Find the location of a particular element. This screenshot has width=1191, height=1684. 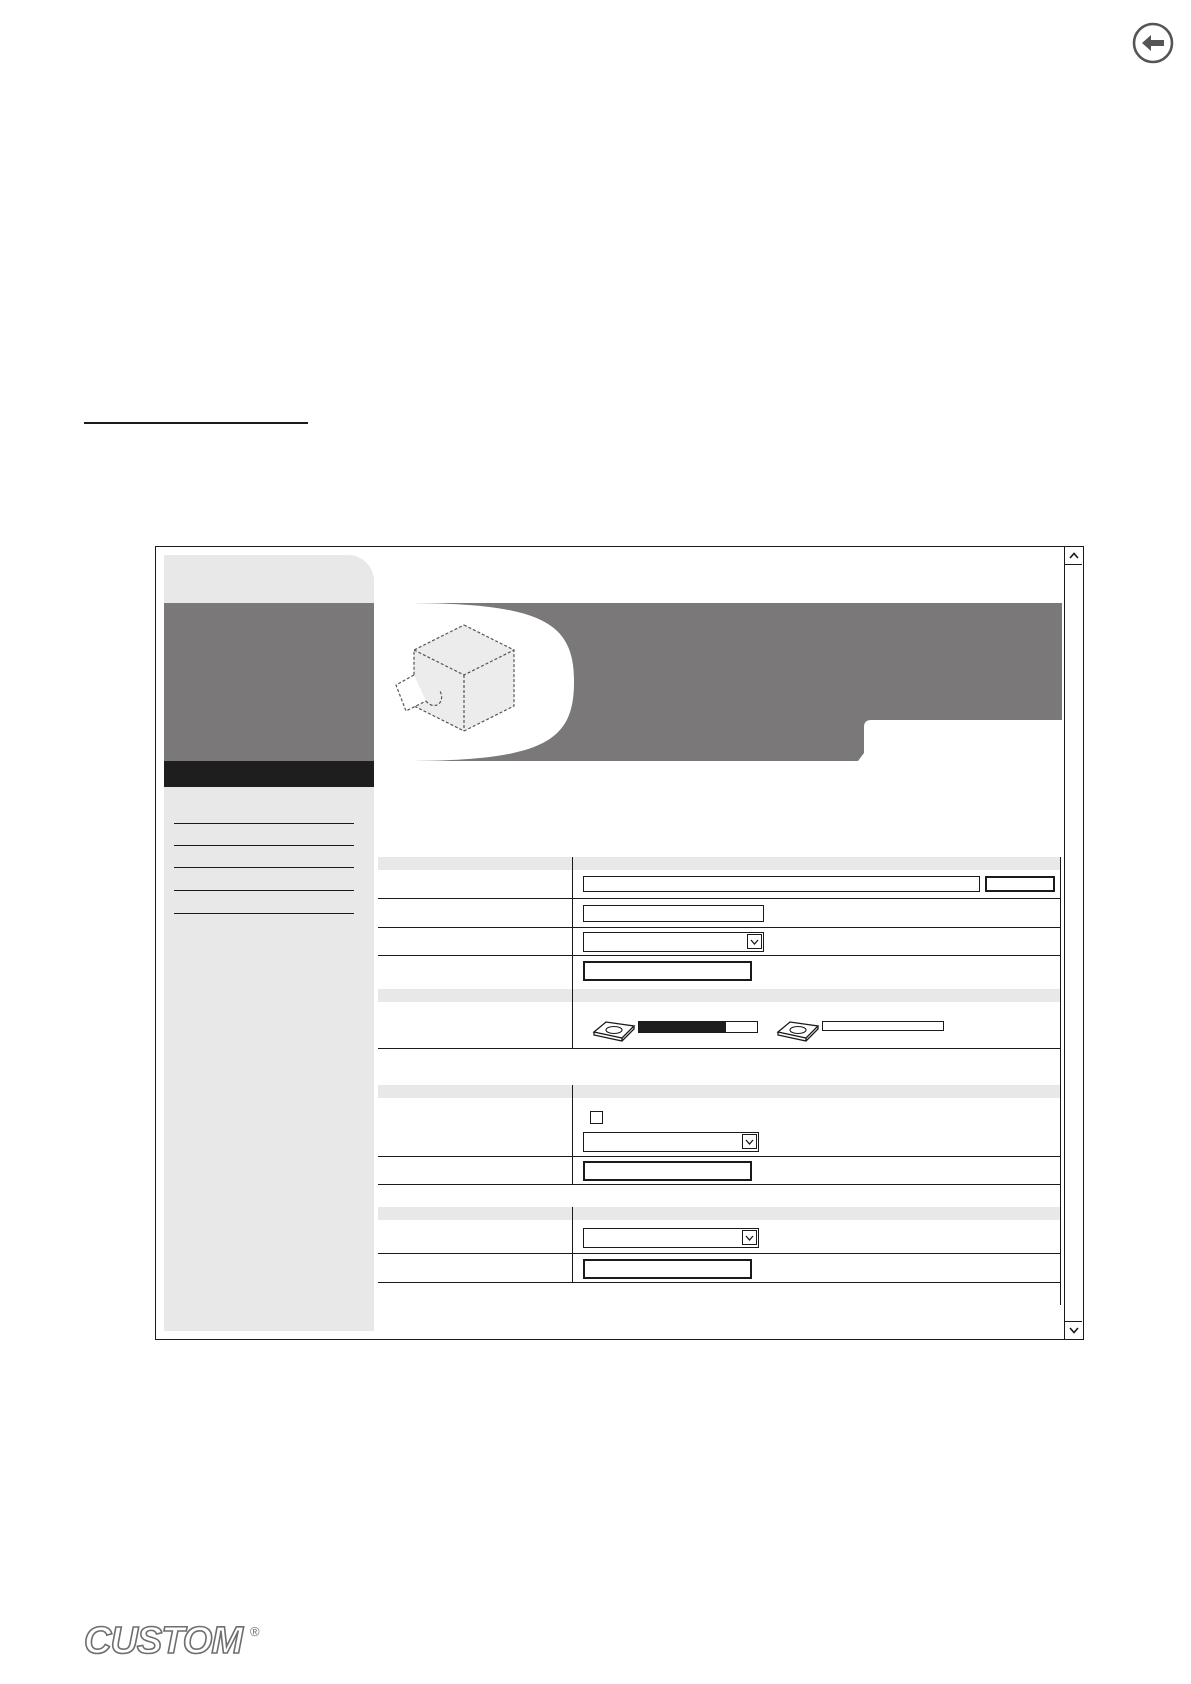

back-button is located at coordinates (1153, 43).